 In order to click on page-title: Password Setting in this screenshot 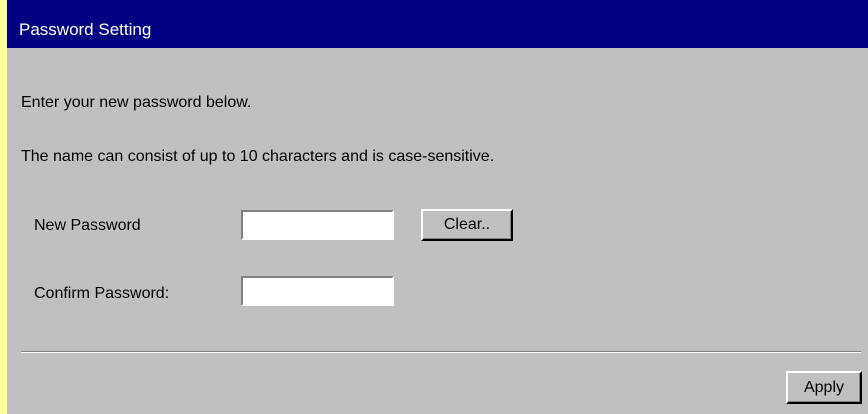, I will do `click(85, 29)`.